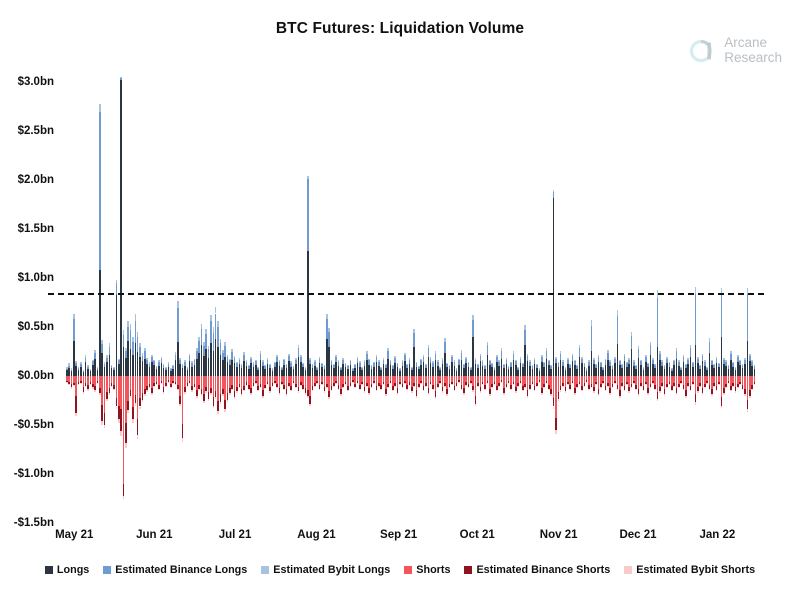 The height and width of the screenshot is (600, 800). Describe the element at coordinates (35, 82) in the screenshot. I see `y-axis-tick-label: $3.0bn` at that location.